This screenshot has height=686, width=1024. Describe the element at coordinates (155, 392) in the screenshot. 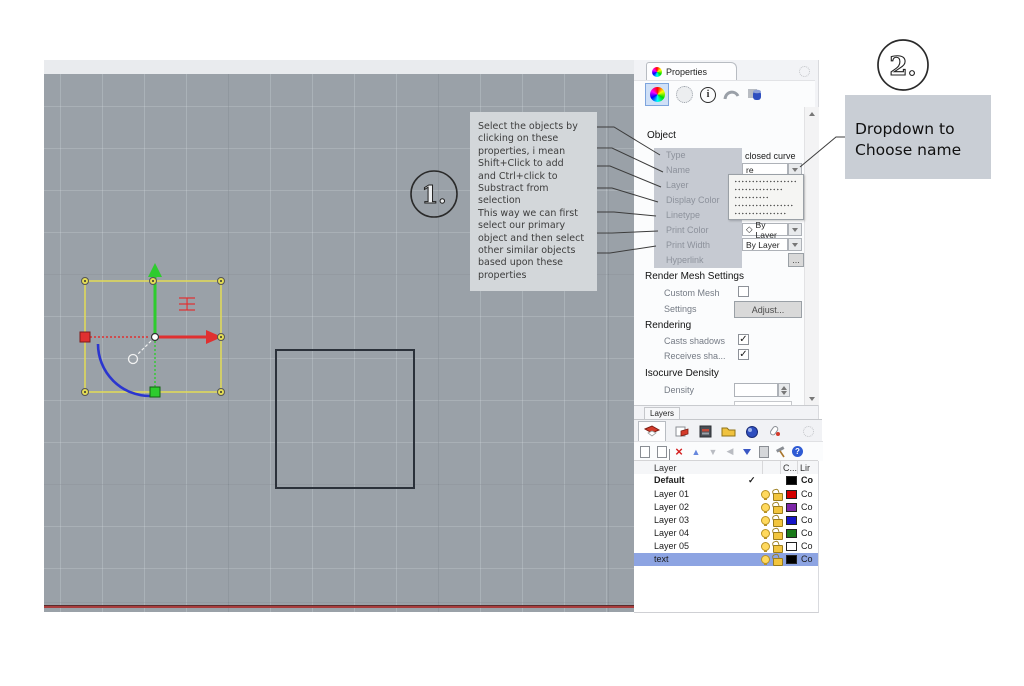

I see `gumball-green-scale-handle` at that location.